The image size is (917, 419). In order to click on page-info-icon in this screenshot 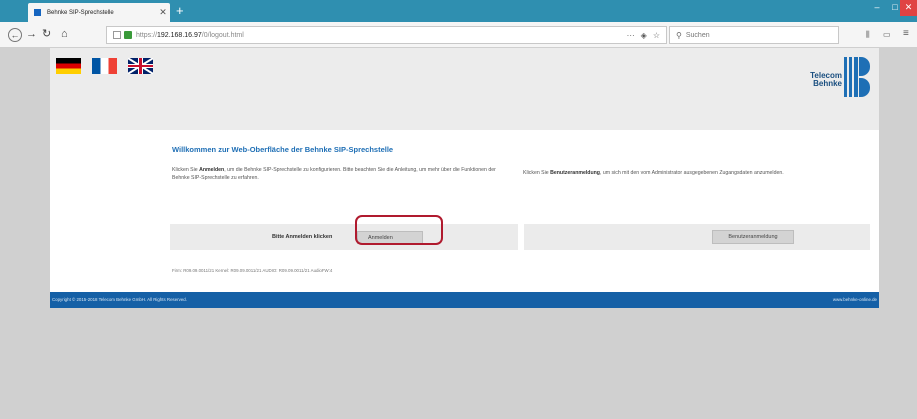, I will do `click(117, 35)`.